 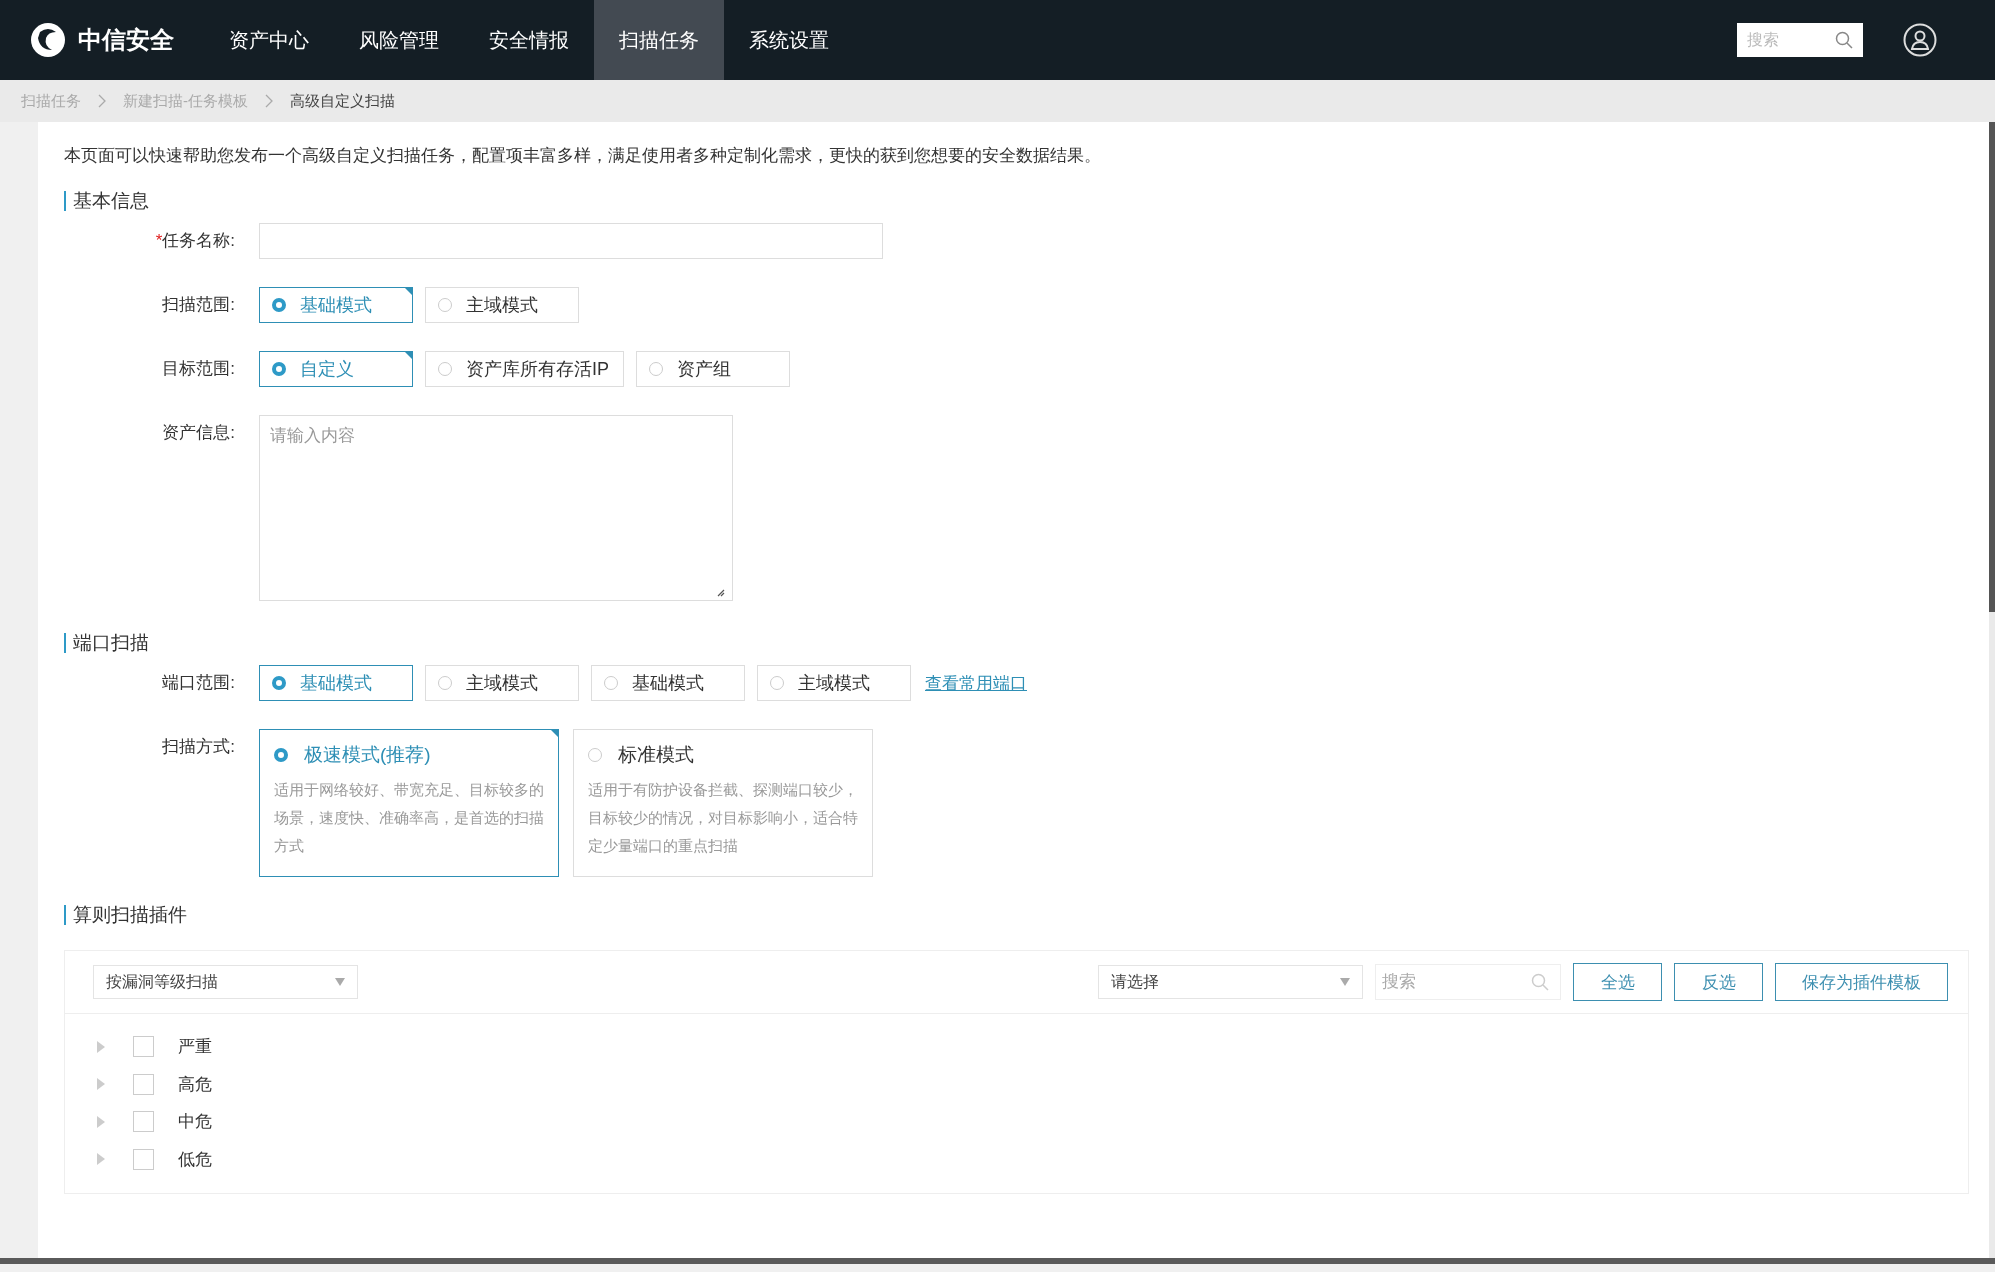 What do you see at coordinates (656, 755) in the screenshot?
I see `card-title: 标准模式` at bounding box center [656, 755].